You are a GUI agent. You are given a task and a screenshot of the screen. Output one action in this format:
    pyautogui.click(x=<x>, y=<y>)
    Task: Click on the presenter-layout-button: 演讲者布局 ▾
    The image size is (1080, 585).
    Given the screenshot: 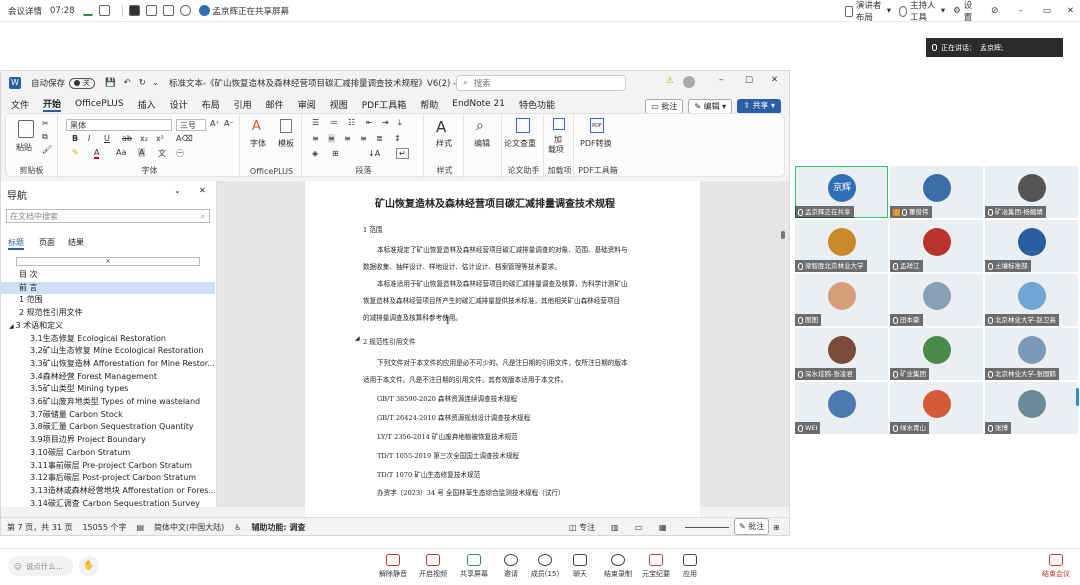 What is the action you would take?
    pyautogui.click(x=868, y=11)
    